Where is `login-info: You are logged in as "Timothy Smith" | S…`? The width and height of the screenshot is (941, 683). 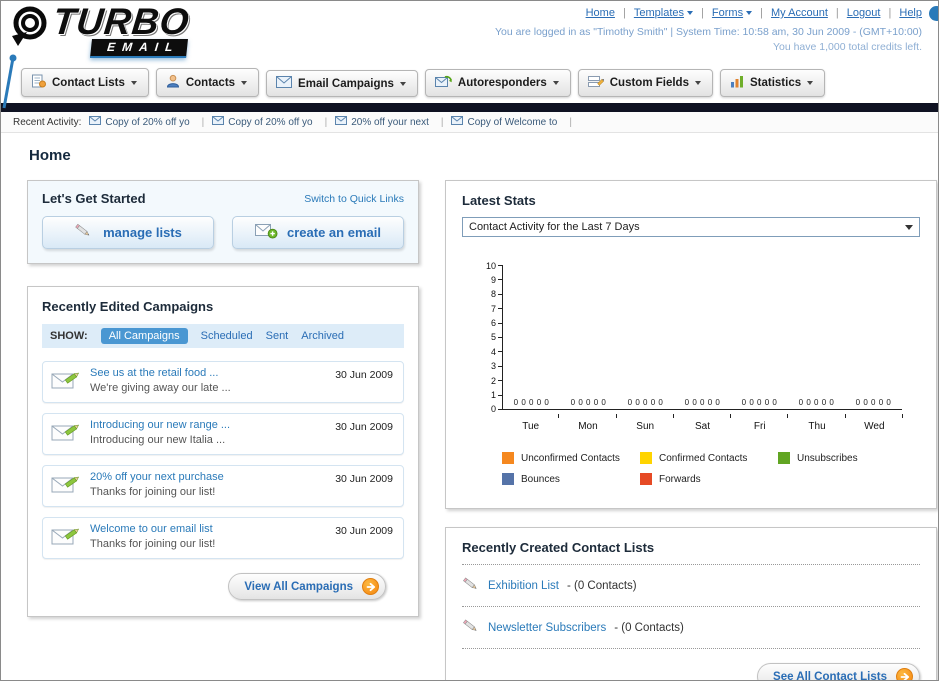
login-info: You are logged in as "Timothy Smith" | S… is located at coordinates (708, 32).